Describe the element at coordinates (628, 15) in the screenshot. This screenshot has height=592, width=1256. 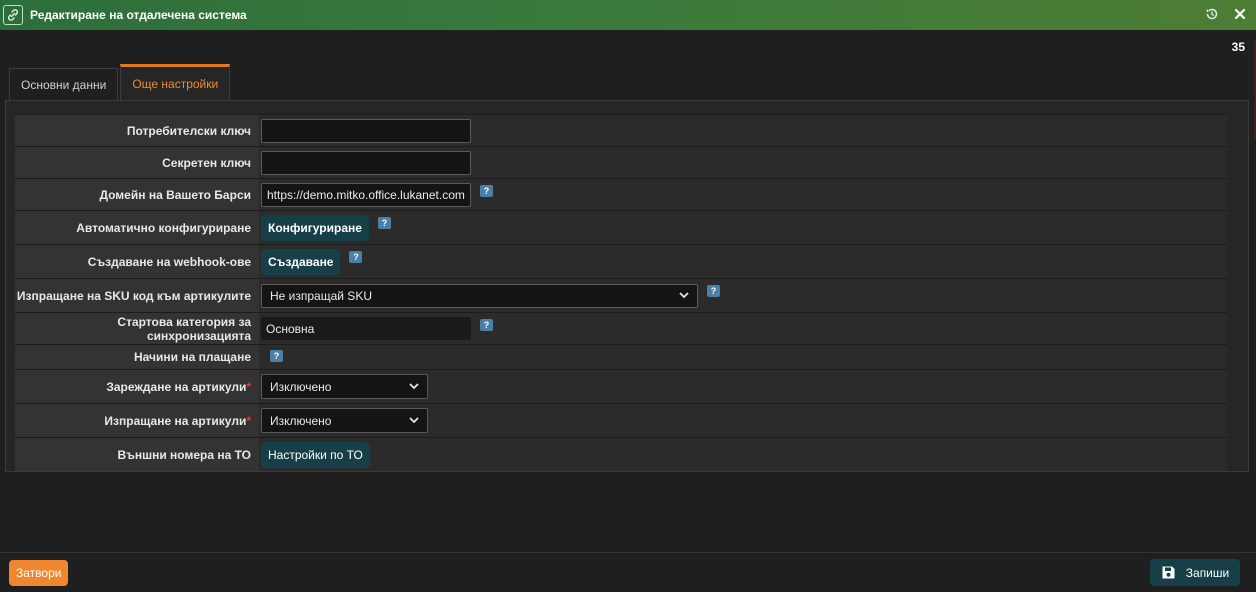
I see `window-titlebar: Редактиране на отдалечена система` at that location.